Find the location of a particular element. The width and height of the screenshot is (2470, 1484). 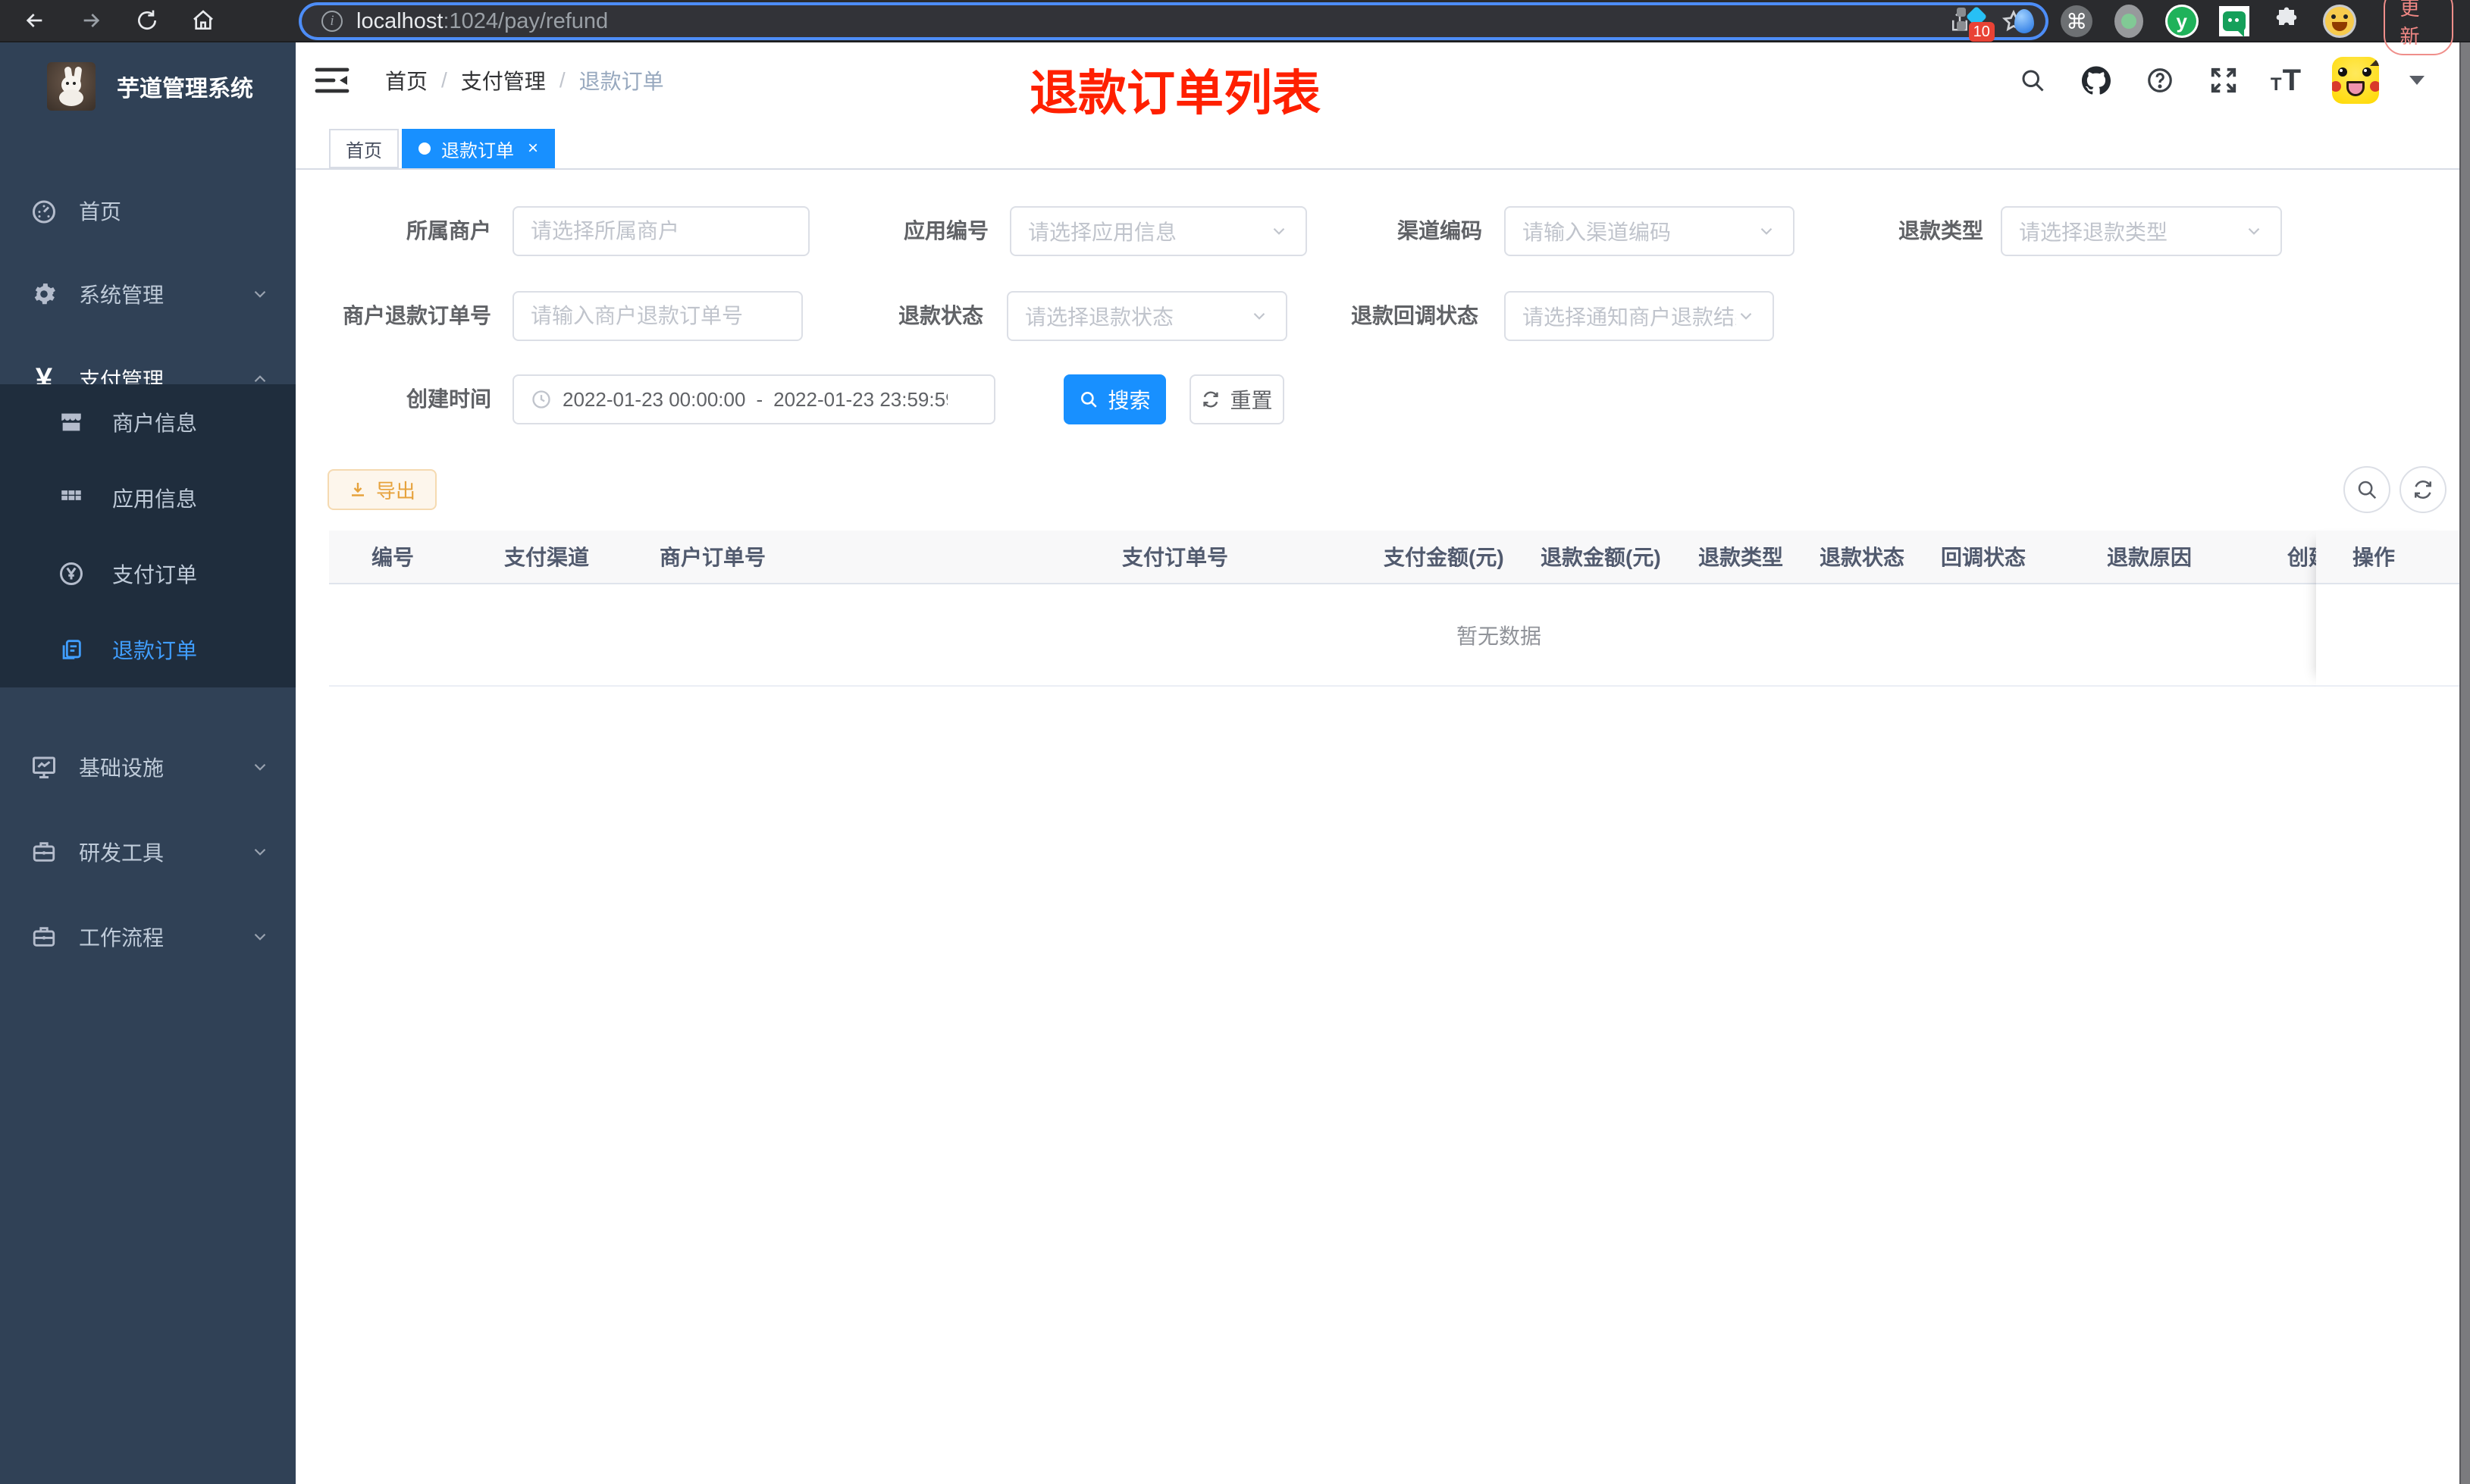

sidebar-item-system: 系统管理 is located at coordinates (148, 294).